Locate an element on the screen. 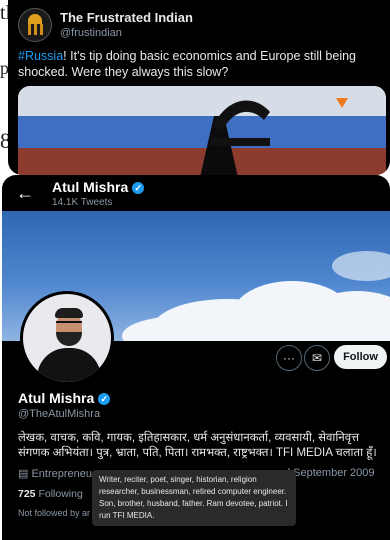 This screenshot has height=540, width=390. header-name: Atul Mishra ✓ is located at coordinates (98, 187).